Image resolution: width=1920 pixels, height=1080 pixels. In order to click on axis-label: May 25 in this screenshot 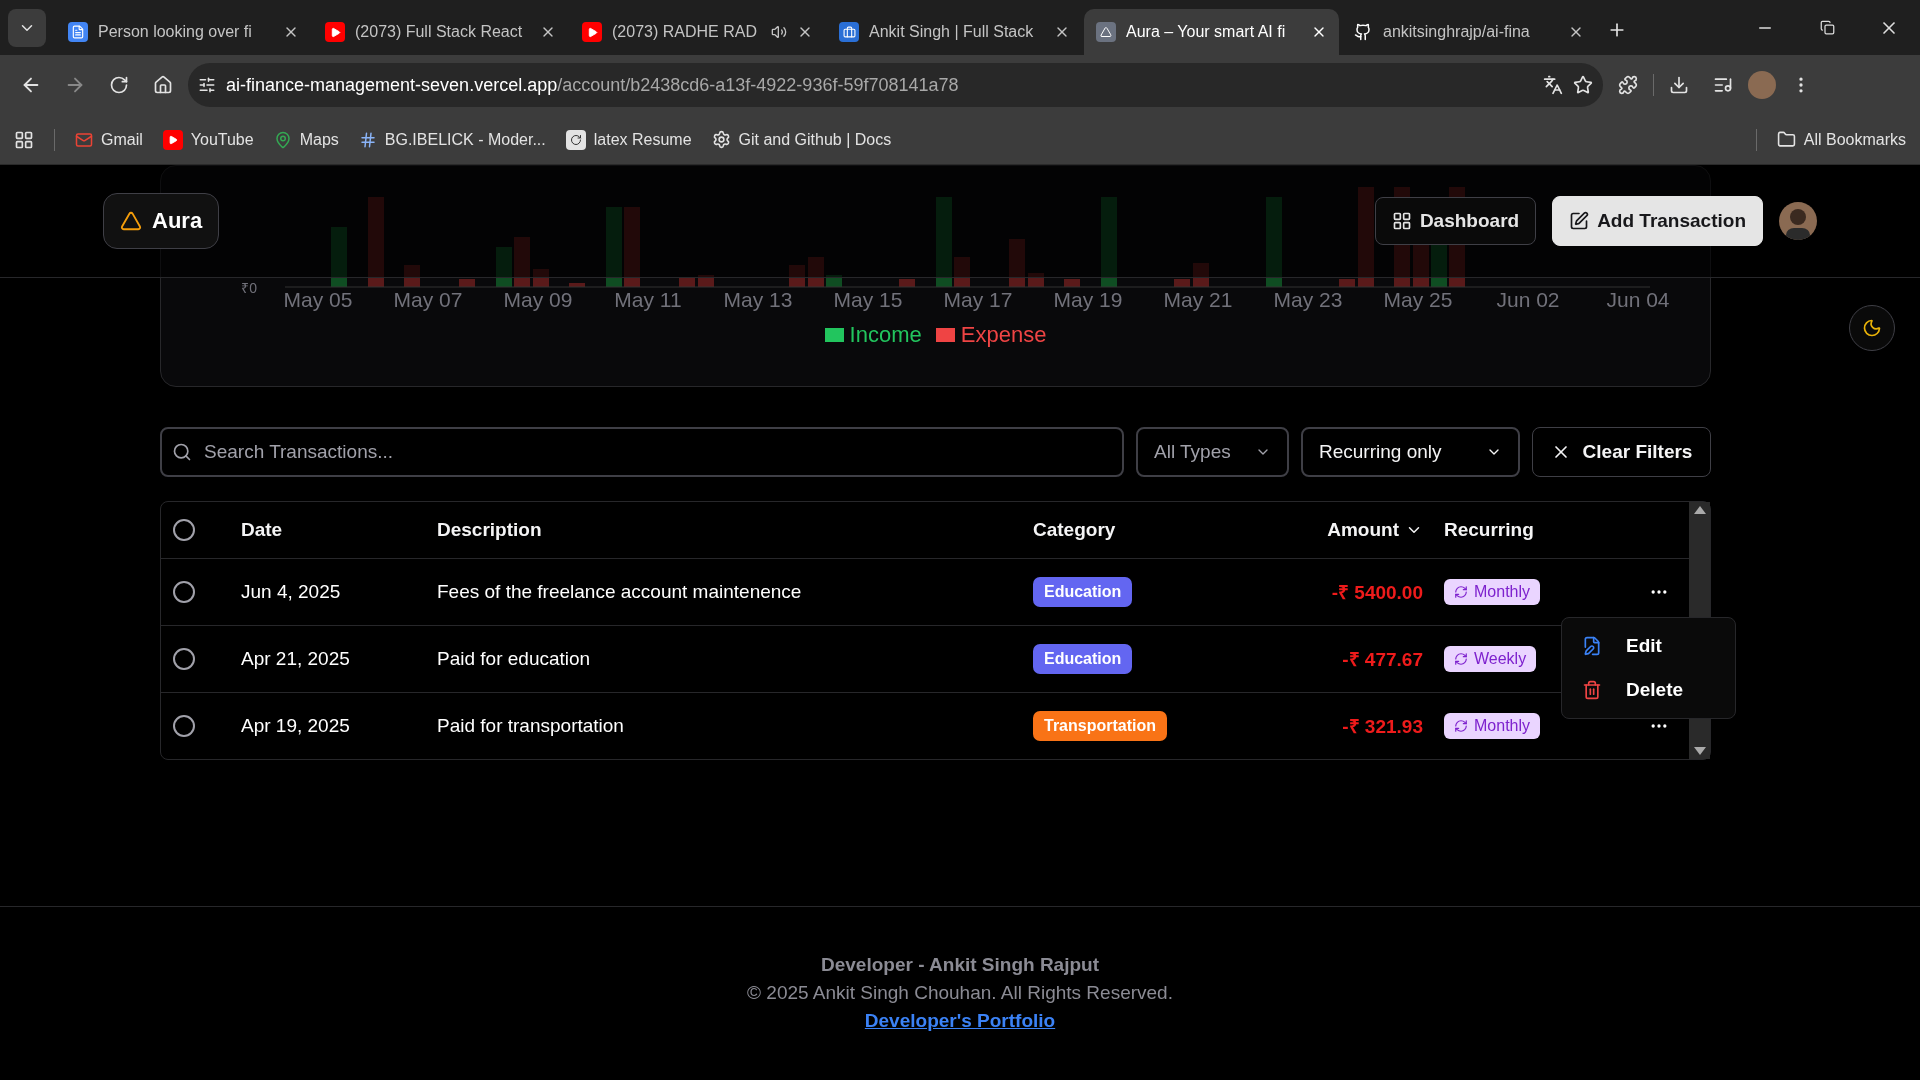, I will do `click(1418, 300)`.